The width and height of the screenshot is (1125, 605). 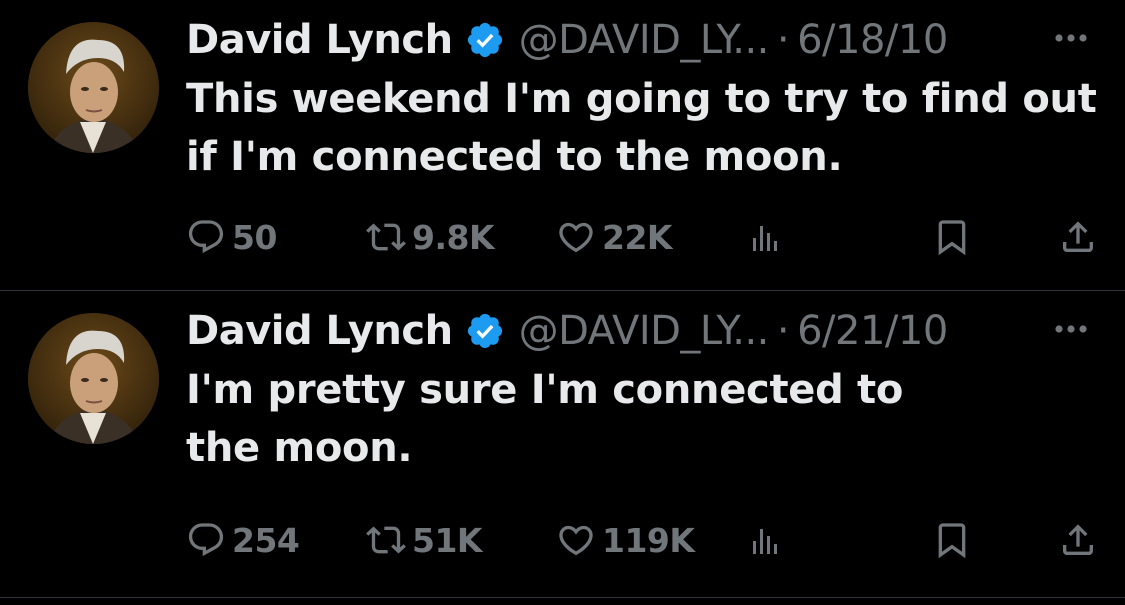 I want to click on tweet-date: 6/18/10, so click(x=872, y=40).